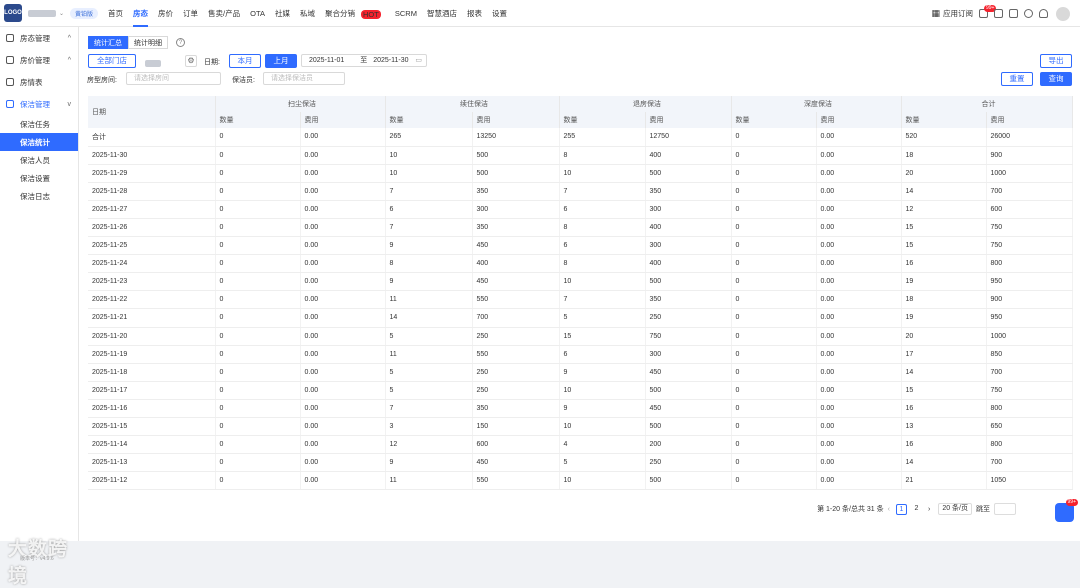 This screenshot has height=588, width=1080. I want to click on download-icon, so click(998, 13).